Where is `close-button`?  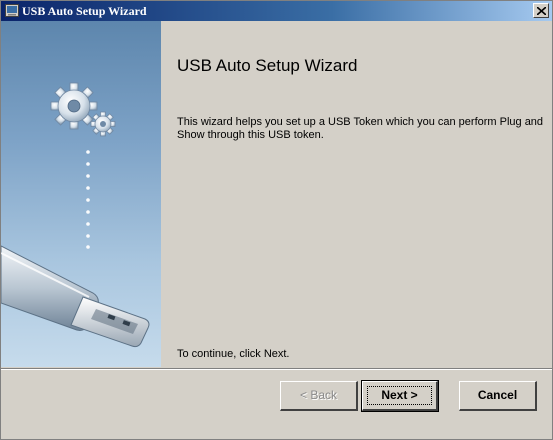 close-button is located at coordinates (541, 10).